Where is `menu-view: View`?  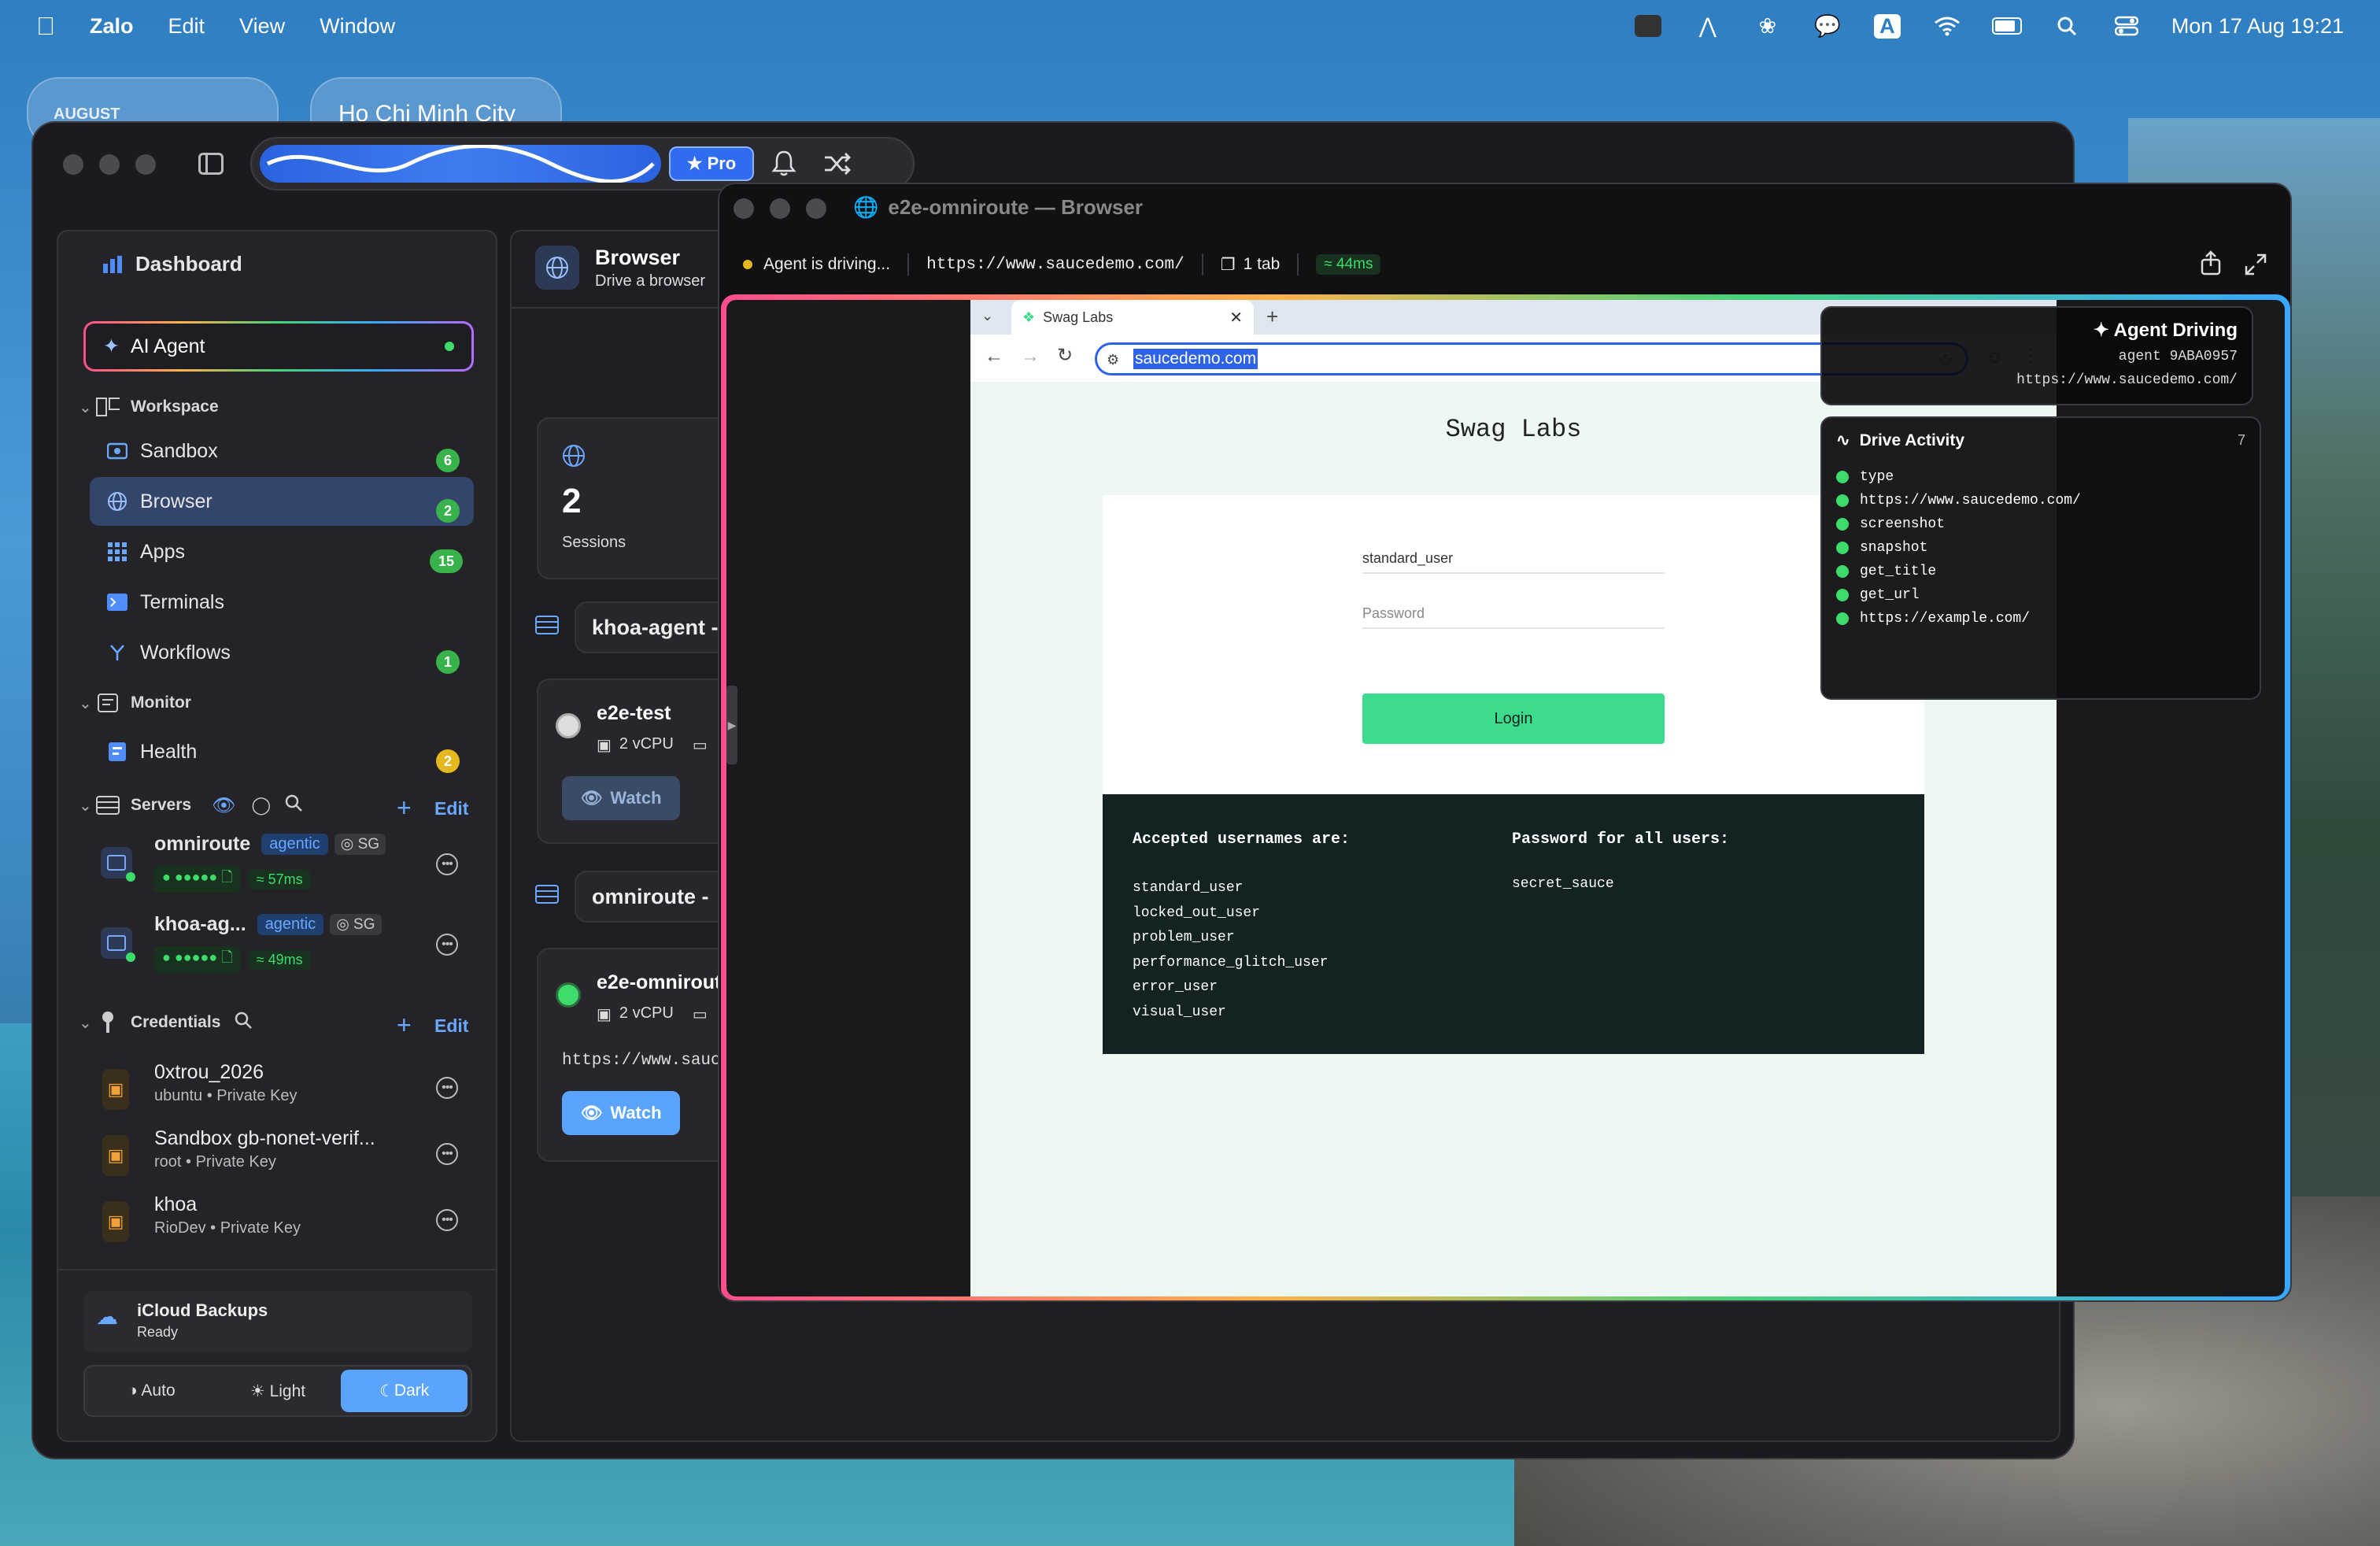 menu-view: View is located at coordinates (262, 27).